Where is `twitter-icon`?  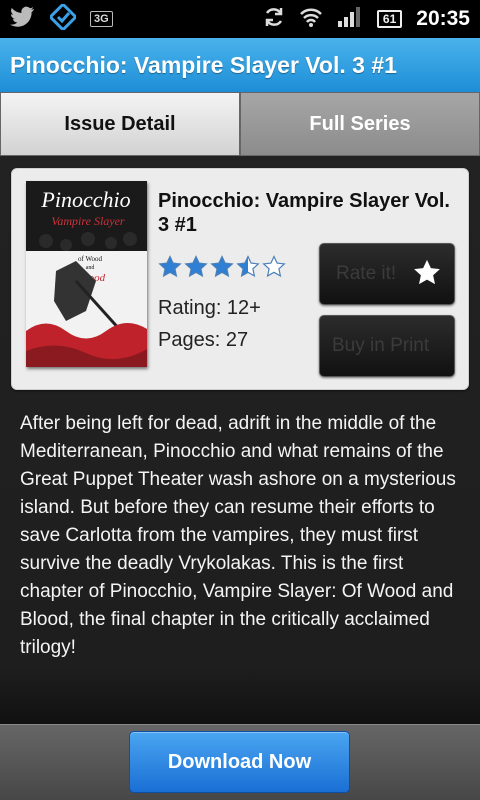
twitter-icon is located at coordinates (23, 19).